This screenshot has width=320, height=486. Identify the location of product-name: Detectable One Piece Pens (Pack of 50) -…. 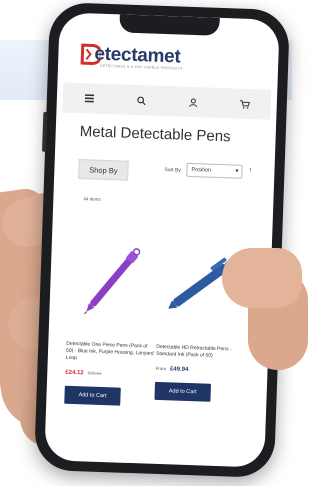
(110, 353).